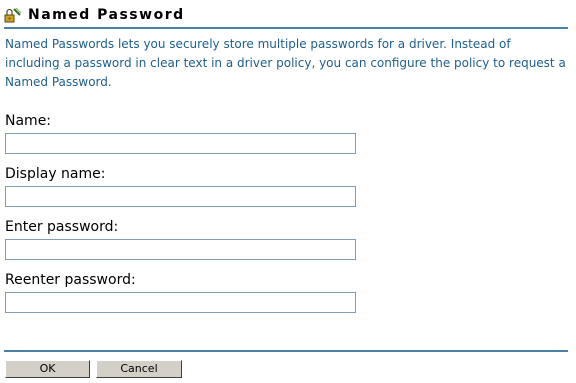 The image size is (576, 383). Describe the element at coordinates (180, 249) in the screenshot. I see `enter-password-input` at that location.